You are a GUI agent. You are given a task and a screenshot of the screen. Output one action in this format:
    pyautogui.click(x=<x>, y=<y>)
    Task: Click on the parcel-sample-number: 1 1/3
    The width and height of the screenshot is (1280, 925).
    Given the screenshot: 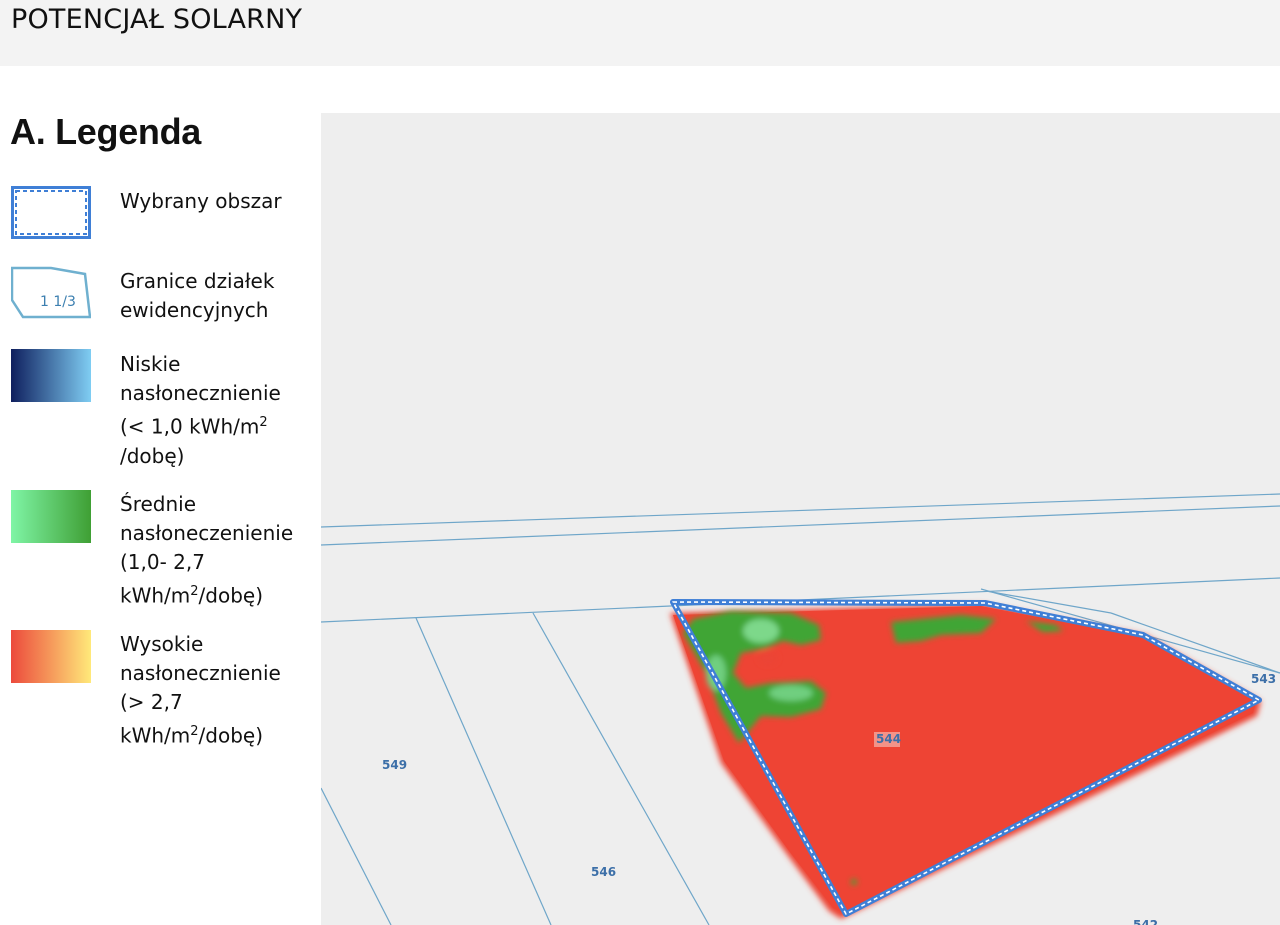 What is the action you would take?
    pyautogui.click(x=58, y=302)
    